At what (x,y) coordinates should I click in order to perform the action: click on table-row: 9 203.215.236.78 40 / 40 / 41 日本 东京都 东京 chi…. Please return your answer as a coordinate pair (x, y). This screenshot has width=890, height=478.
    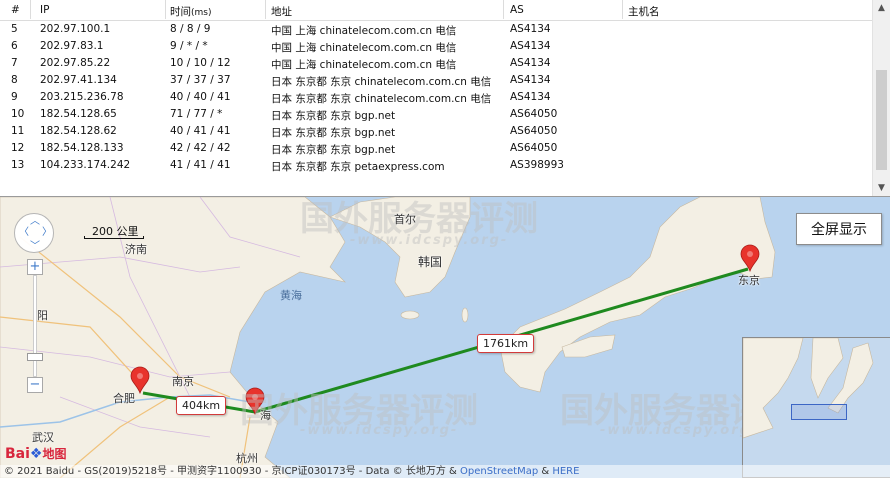
    Looking at the image, I should click on (436, 97).